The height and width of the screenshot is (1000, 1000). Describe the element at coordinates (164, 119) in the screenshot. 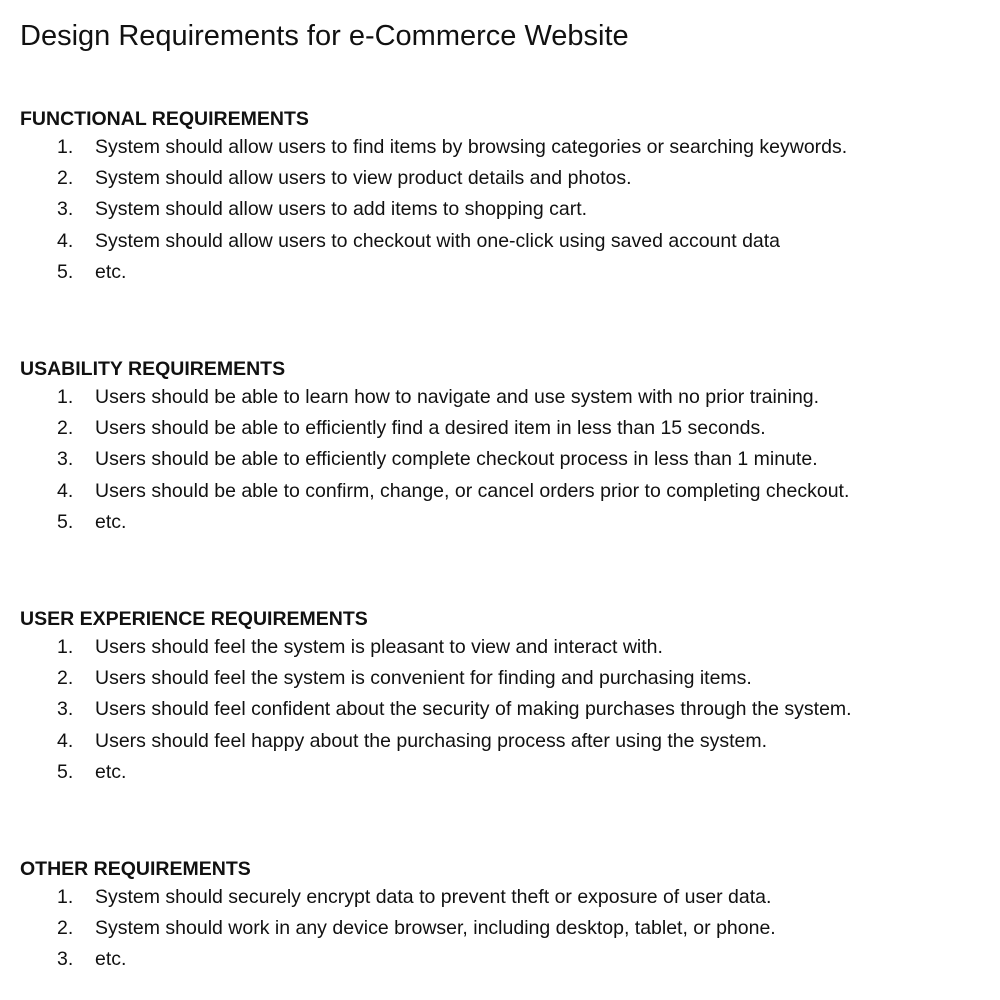

I see `section-heading: FUNCTIONAL REQUIREMENTS` at that location.